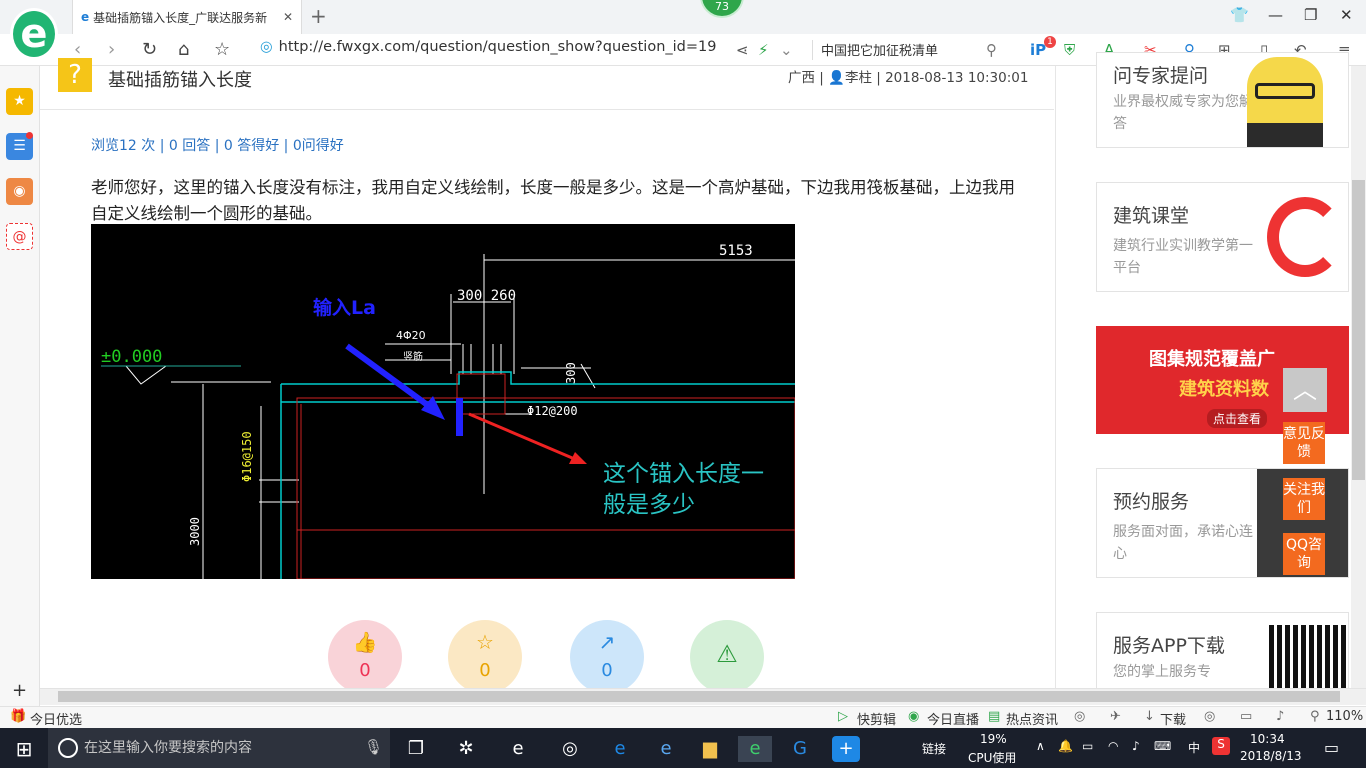 The width and height of the screenshot is (1366, 768). Describe the element at coordinates (1136, 746) in the screenshot. I see `speaker-icon: ♪` at that location.